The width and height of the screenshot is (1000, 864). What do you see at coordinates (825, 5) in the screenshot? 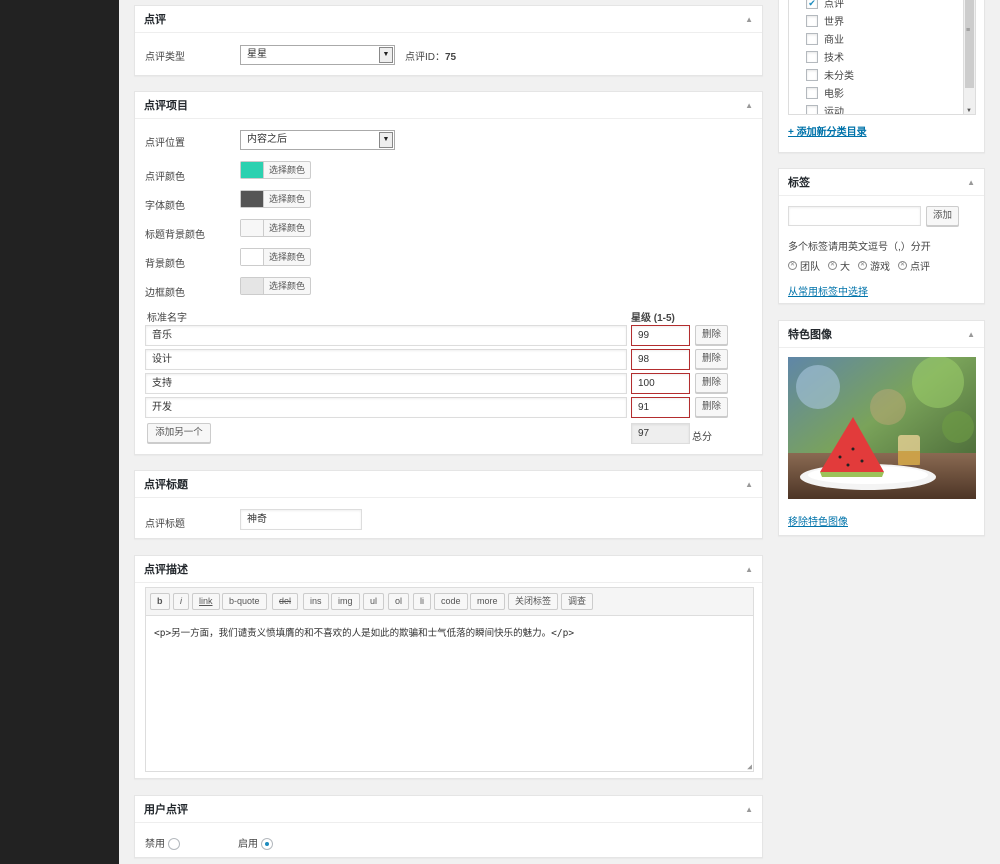
I see `category-item: ✔ 点评` at bounding box center [825, 5].